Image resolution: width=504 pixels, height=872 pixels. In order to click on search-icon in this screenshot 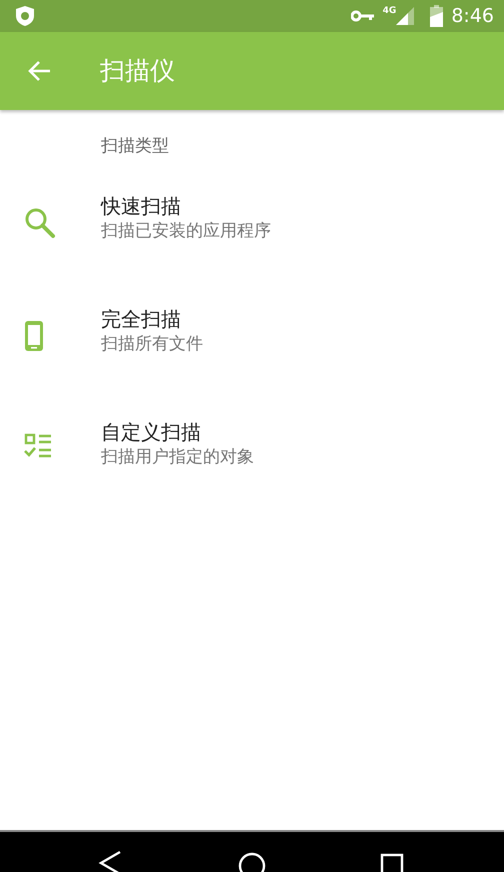, I will do `click(40, 222)`.